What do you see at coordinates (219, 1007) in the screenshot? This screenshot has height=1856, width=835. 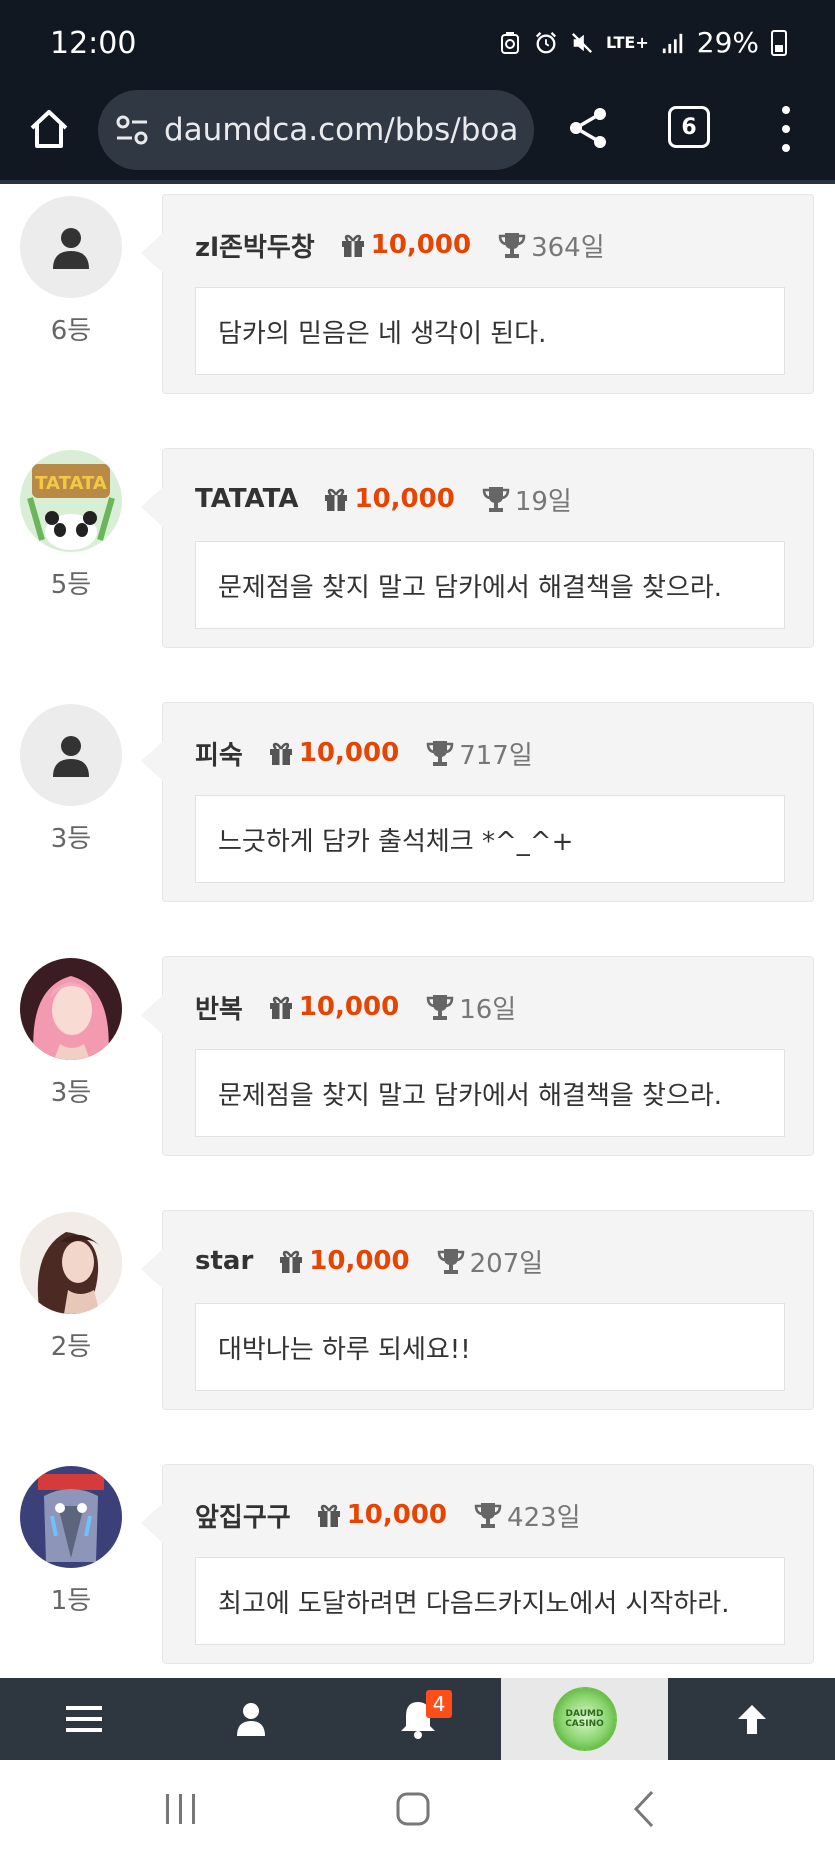 I see `nickname: 반복` at bounding box center [219, 1007].